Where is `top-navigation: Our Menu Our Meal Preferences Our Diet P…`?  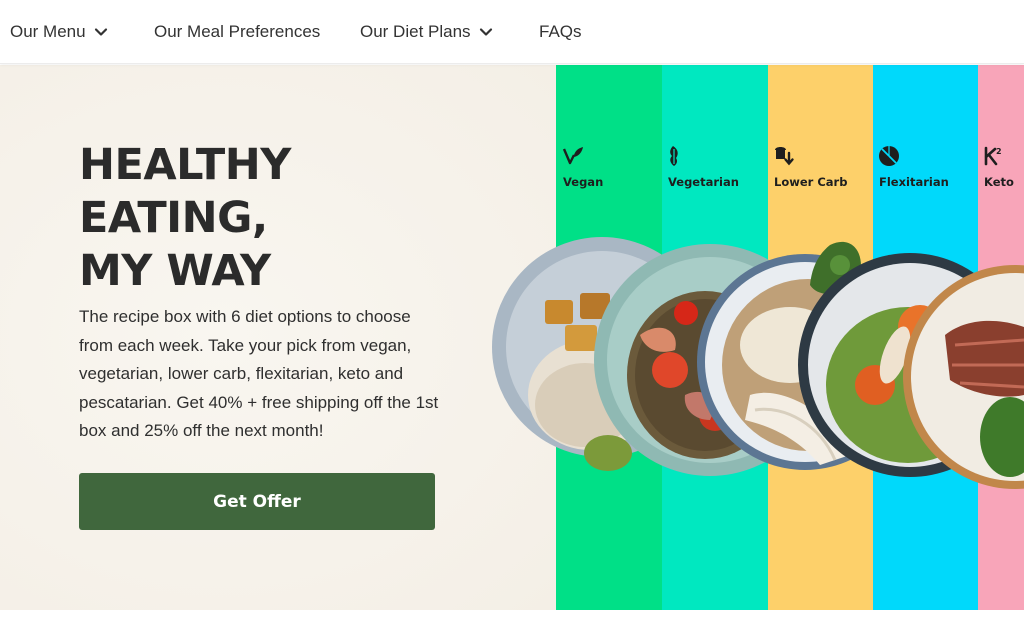
top-navigation: Our Menu Our Meal Preferences Our Diet P… is located at coordinates (512, 32).